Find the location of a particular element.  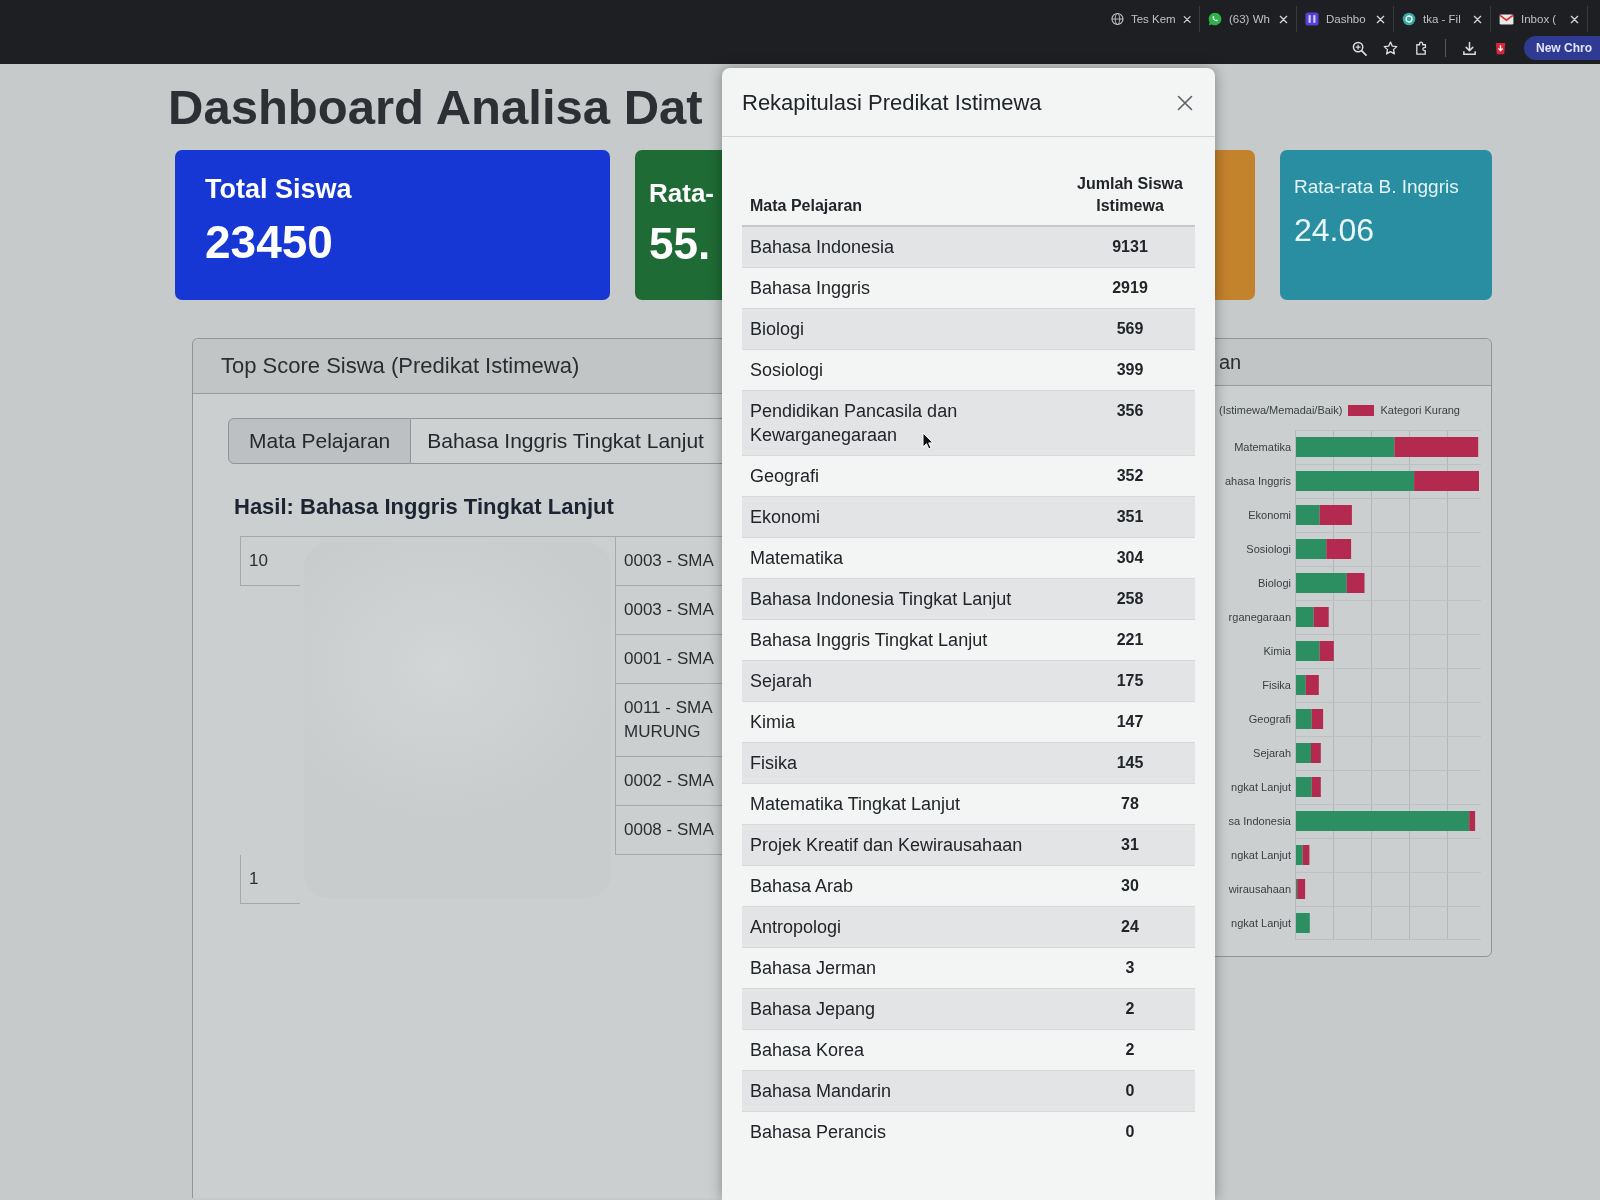

close-icon is located at coordinates (1185, 103).